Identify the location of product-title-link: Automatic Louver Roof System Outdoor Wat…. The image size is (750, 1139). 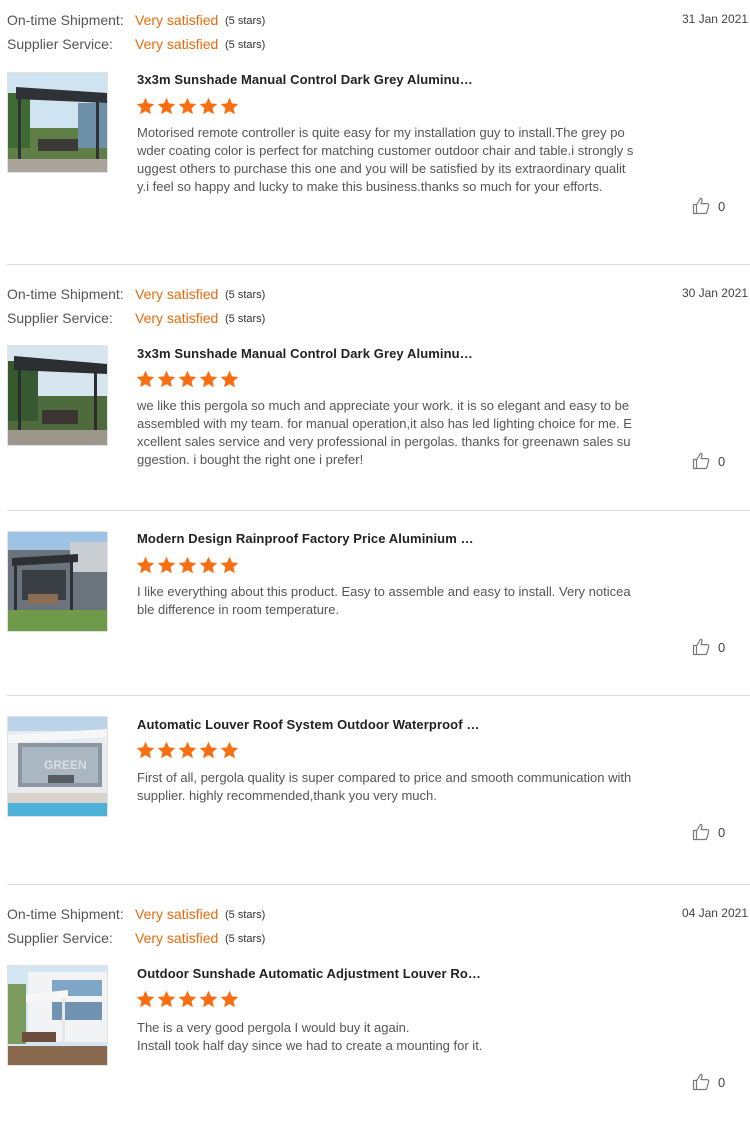
(309, 724).